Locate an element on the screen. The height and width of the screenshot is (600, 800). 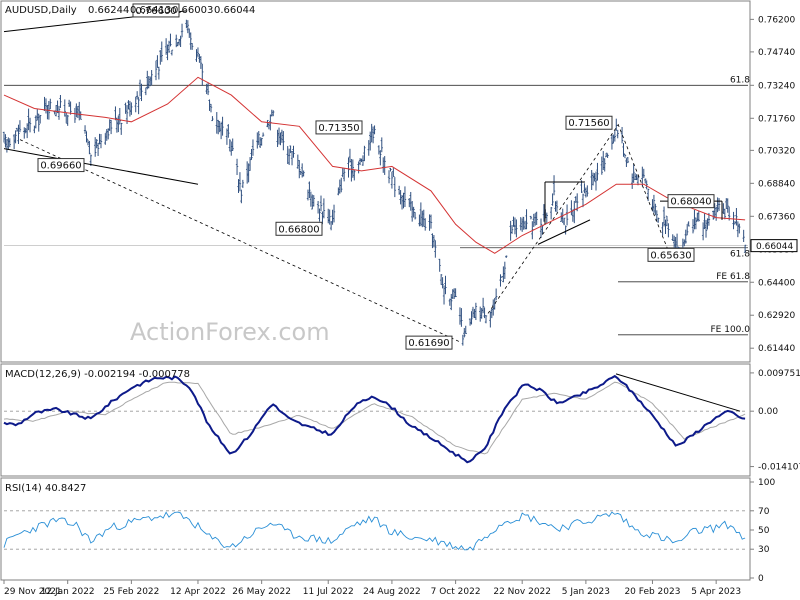
annotation-label: 0.65630 is located at coordinates (670, 255).